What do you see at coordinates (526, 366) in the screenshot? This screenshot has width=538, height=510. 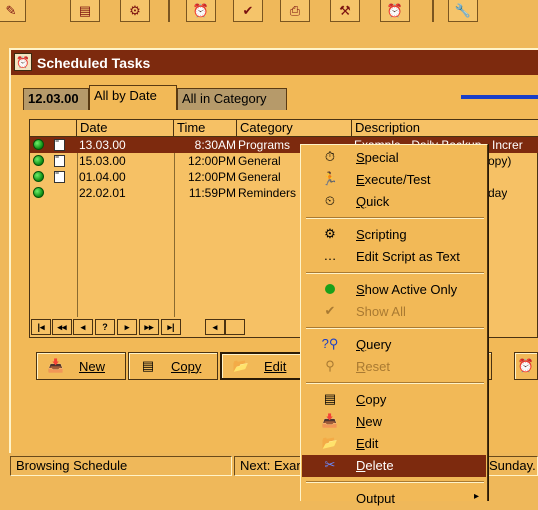 I see `clock-button: ⏰` at bounding box center [526, 366].